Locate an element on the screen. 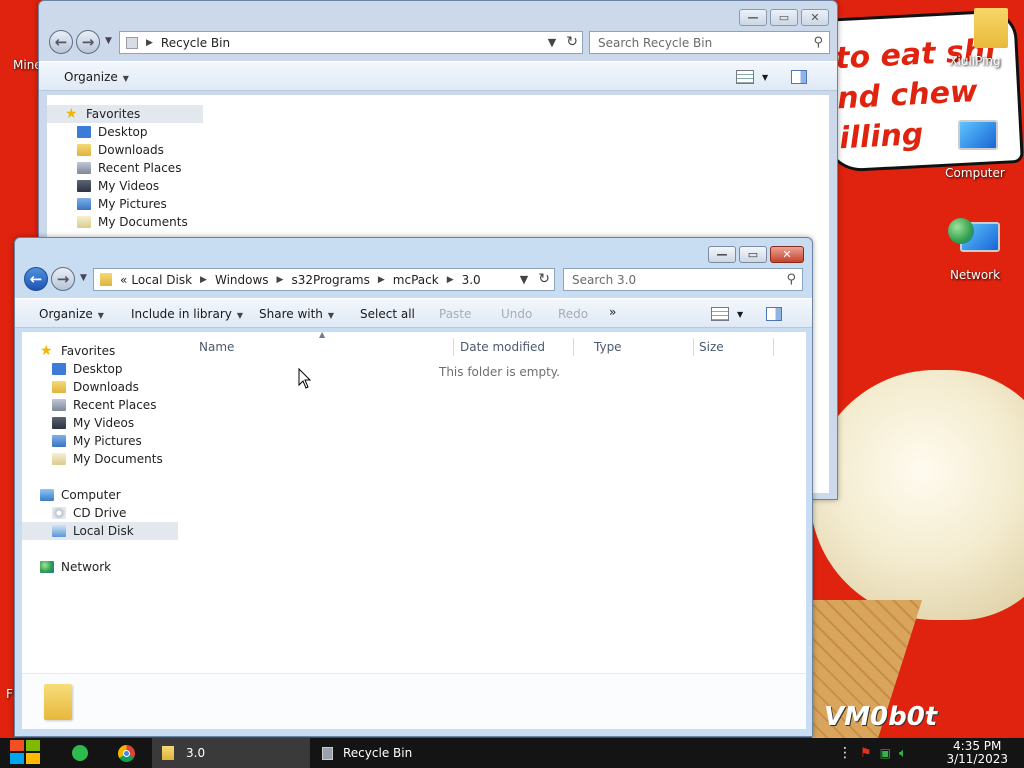  wallpaper-watermark: VM0b0t is located at coordinates (881, 717).